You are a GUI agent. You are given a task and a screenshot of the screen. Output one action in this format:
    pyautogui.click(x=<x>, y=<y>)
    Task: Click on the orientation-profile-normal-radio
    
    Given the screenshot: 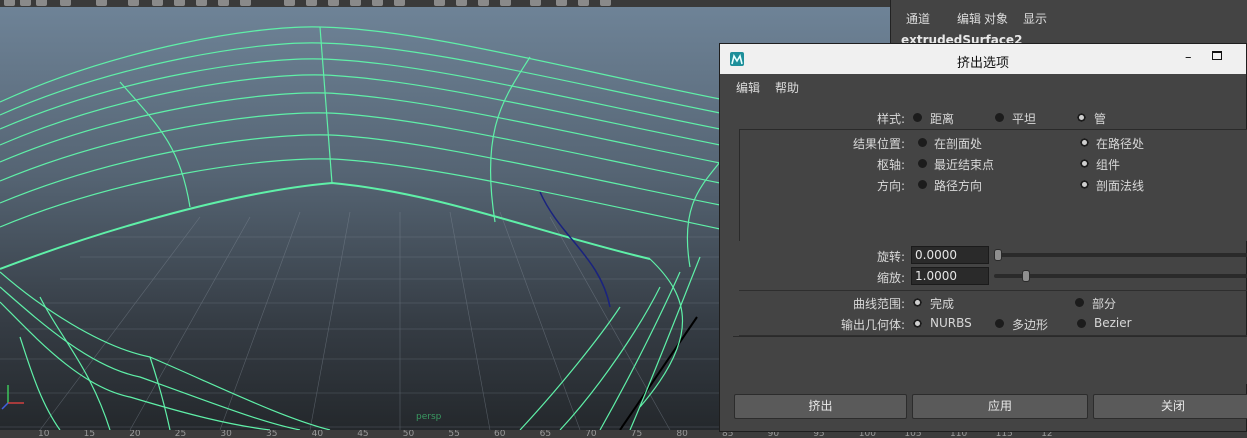 What is the action you would take?
    pyautogui.click(x=1084, y=184)
    